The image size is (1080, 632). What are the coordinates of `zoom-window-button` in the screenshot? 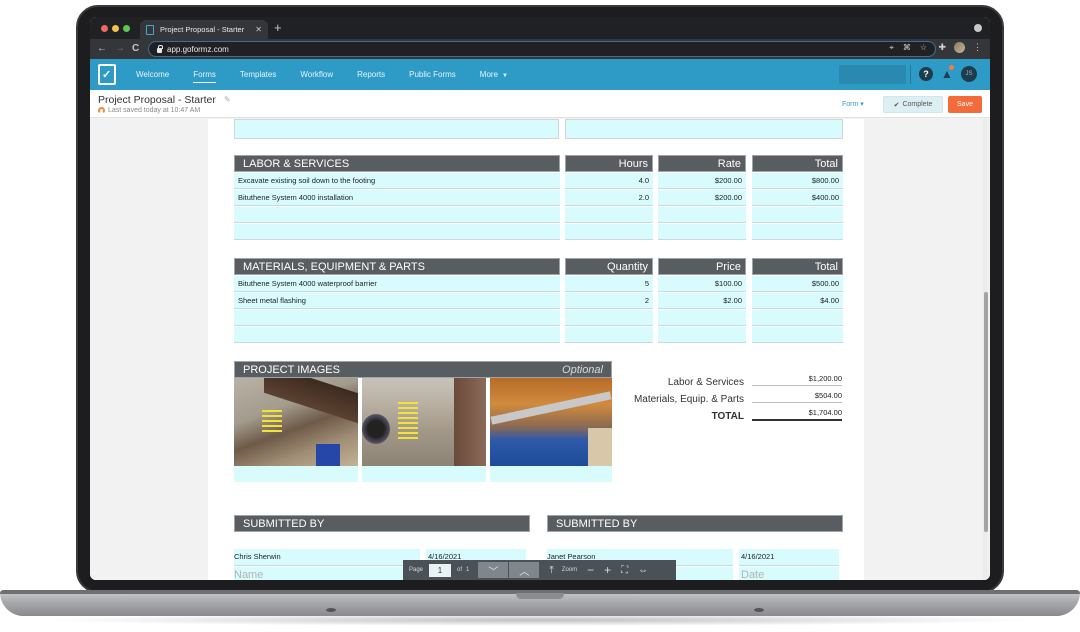 It's located at (126, 28).